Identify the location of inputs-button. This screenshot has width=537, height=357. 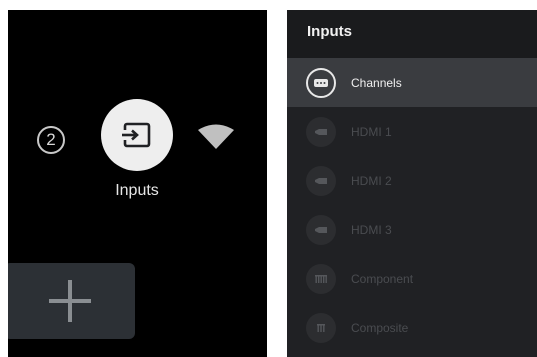
(137, 135).